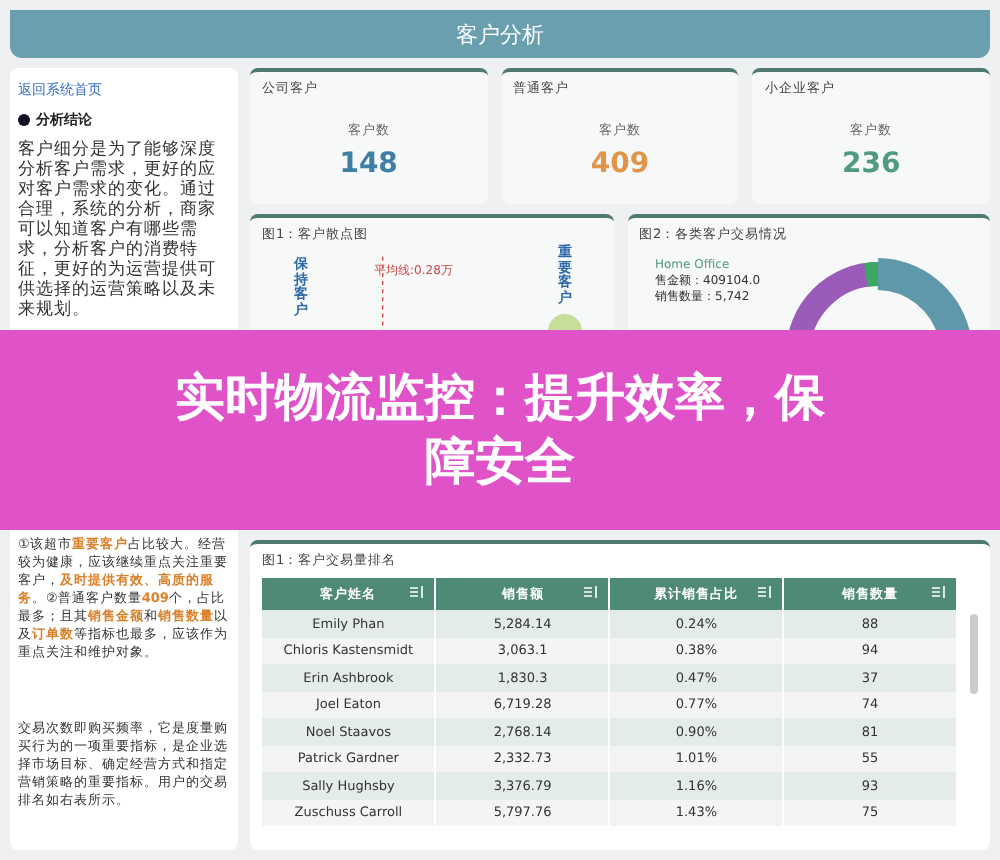 Image resolution: width=1000 pixels, height=860 pixels. Describe the element at coordinates (974, 654) in the screenshot. I see `scrollbar-thumb` at that location.